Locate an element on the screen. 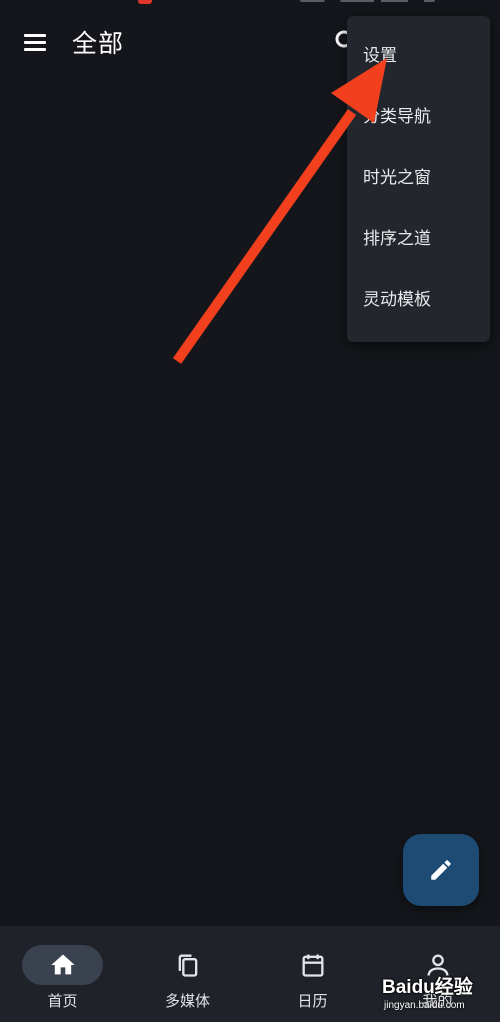 This screenshot has height=1022, width=500. notification-dot-icon is located at coordinates (145, 2).